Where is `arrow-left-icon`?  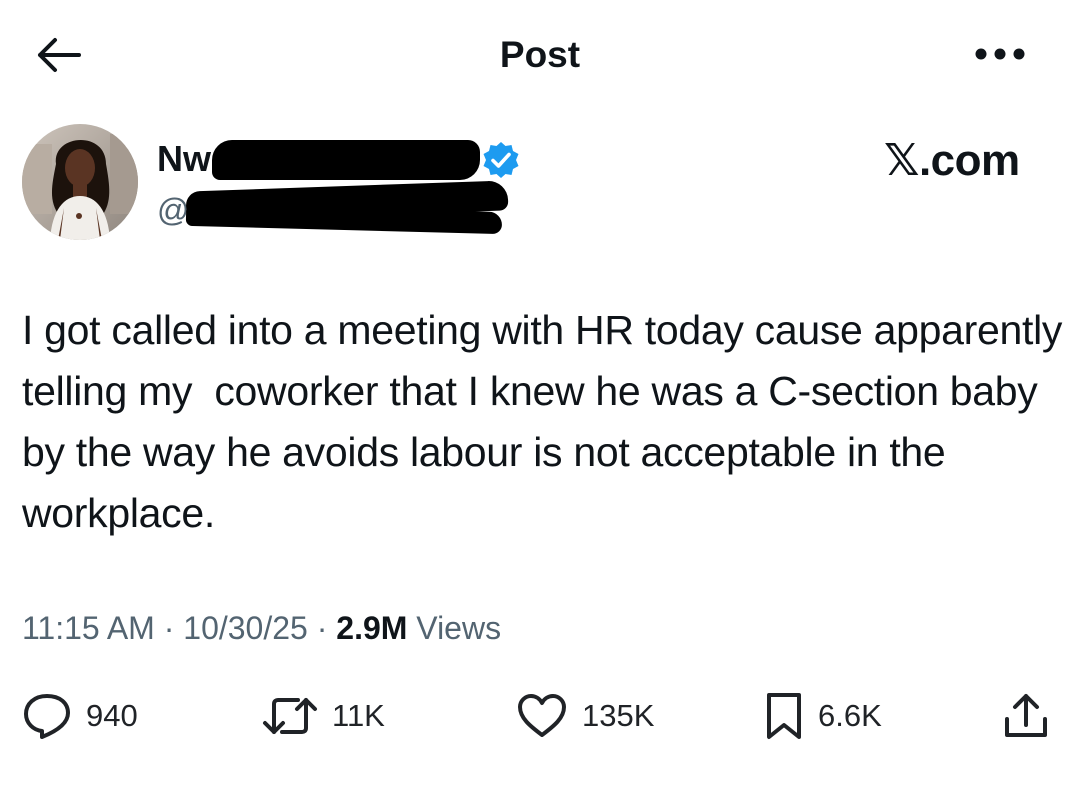 arrow-left-icon is located at coordinates (59, 55).